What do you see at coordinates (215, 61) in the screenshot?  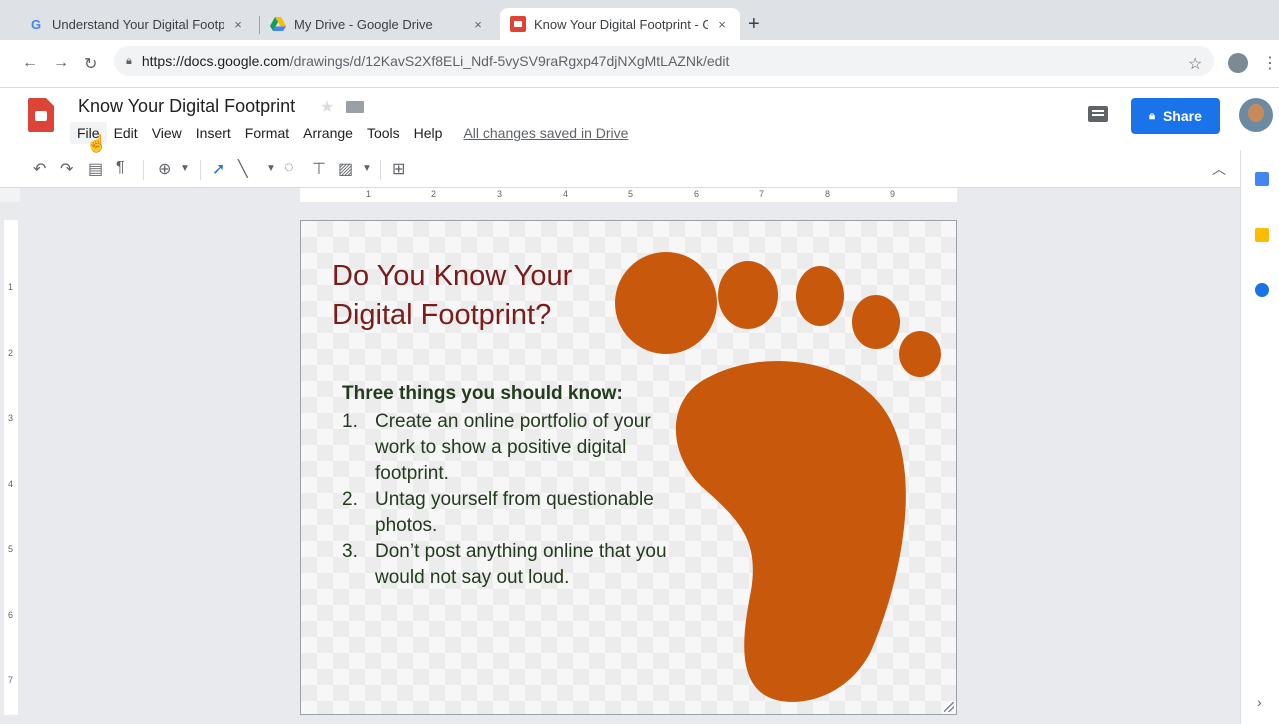 I see `url-host: https://docs.google.com` at bounding box center [215, 61].